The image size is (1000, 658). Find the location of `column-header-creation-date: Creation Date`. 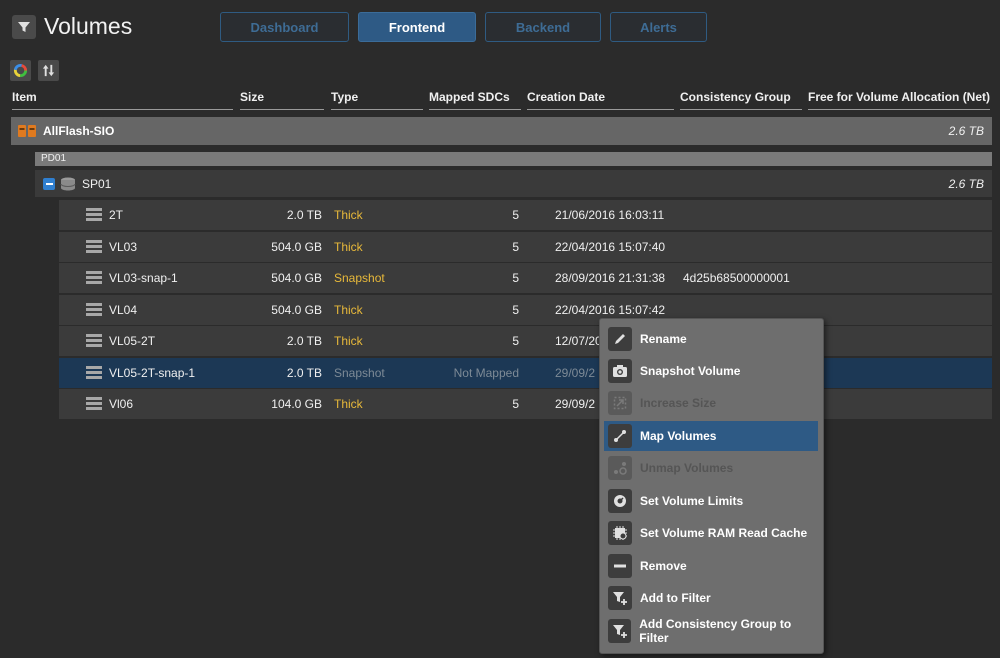

column-header-creation-date: Creation Date is located at coordinates (600, 100).